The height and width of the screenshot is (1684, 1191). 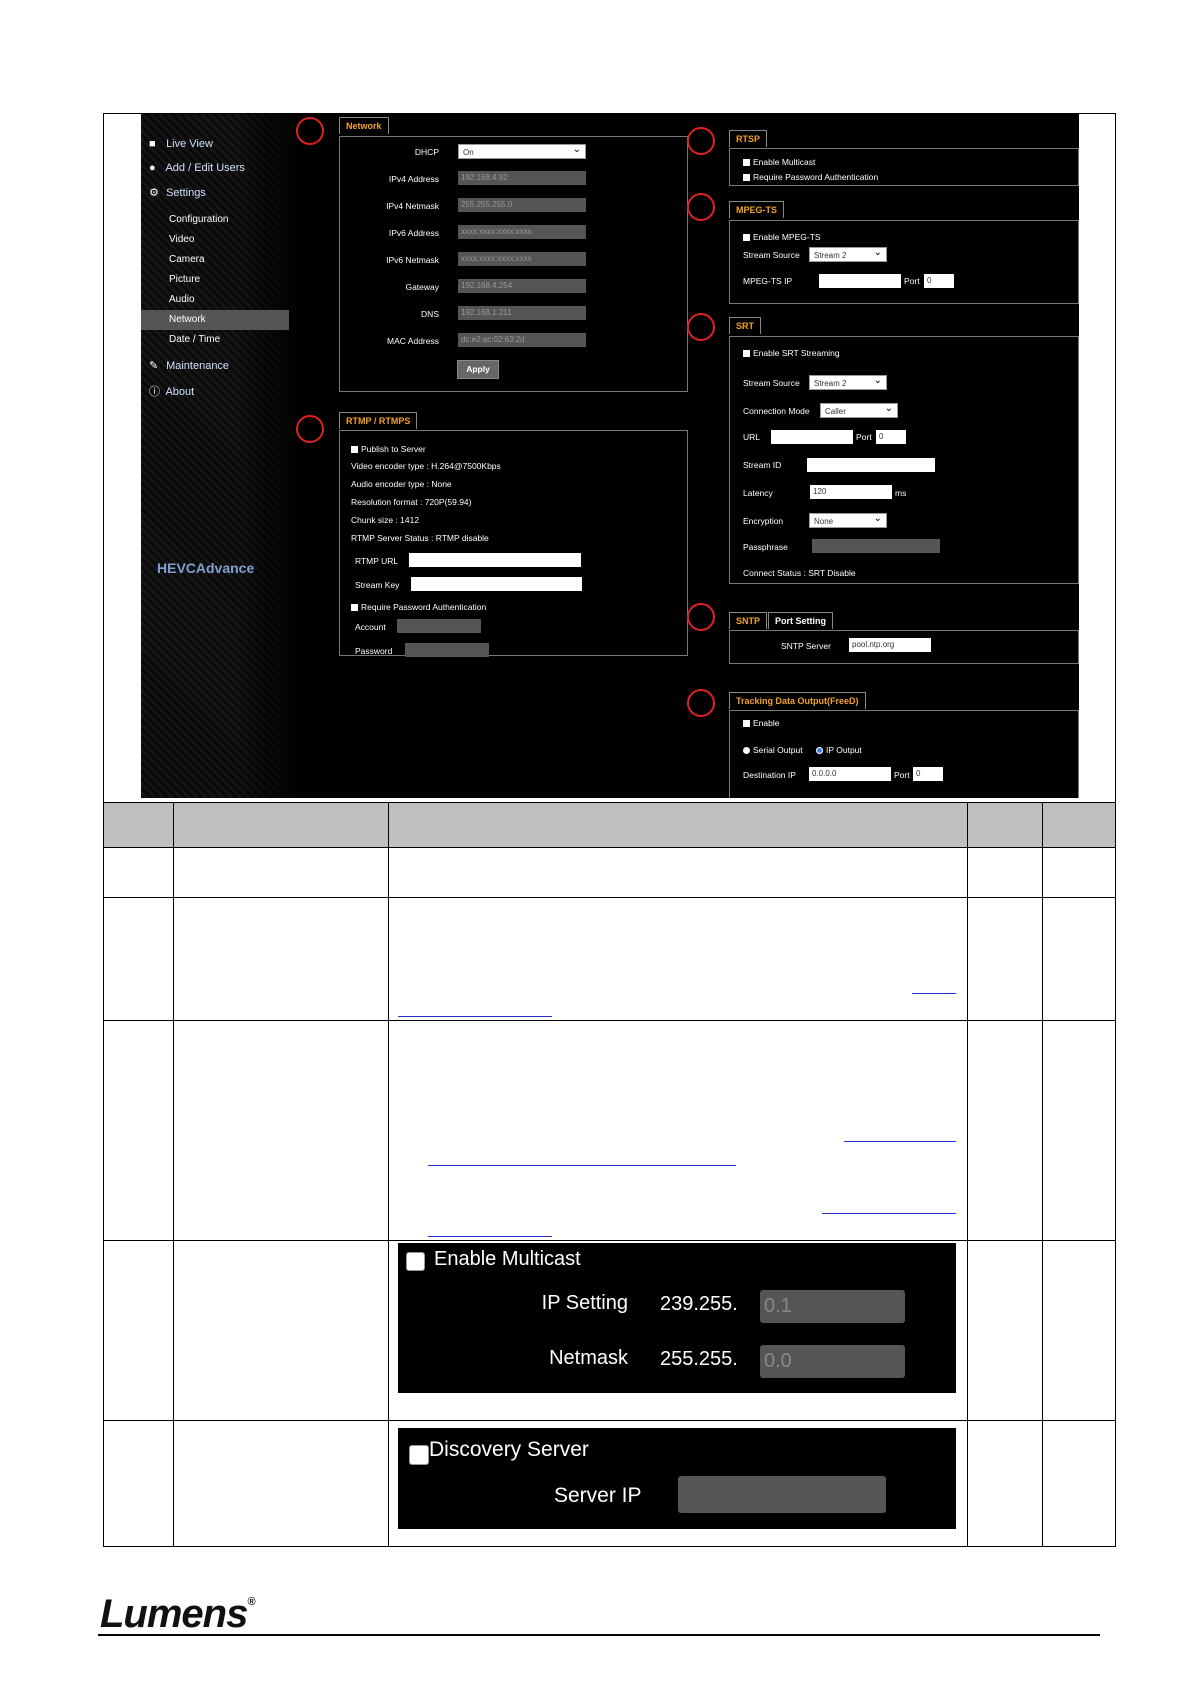 What do you see at coordinates (522, 232) in the screenshot?
I see `ipv6-field: xxxx:xxxx:xxxx:xxxx` at bounding box center [522, 232].